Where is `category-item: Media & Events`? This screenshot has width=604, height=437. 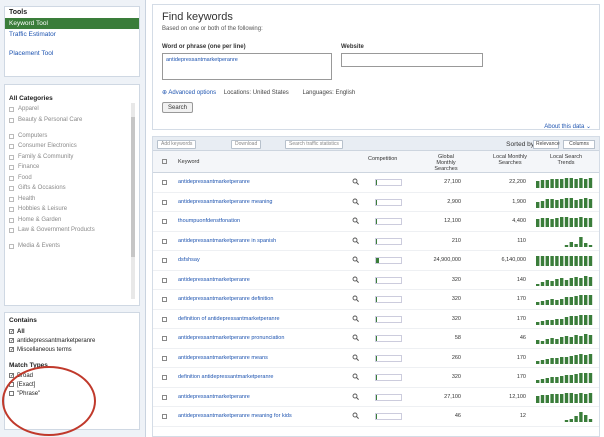 category-item: Media & Events is located at coordinates (72, 247).